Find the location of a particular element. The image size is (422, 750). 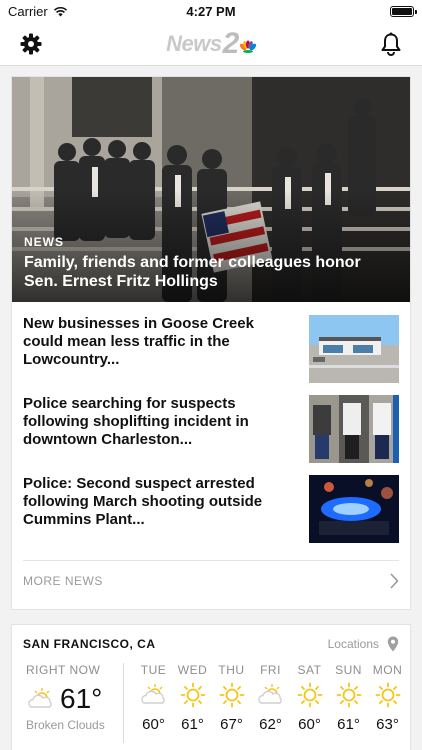

forecast-temp: 62° is located at coordinates (270, 724).